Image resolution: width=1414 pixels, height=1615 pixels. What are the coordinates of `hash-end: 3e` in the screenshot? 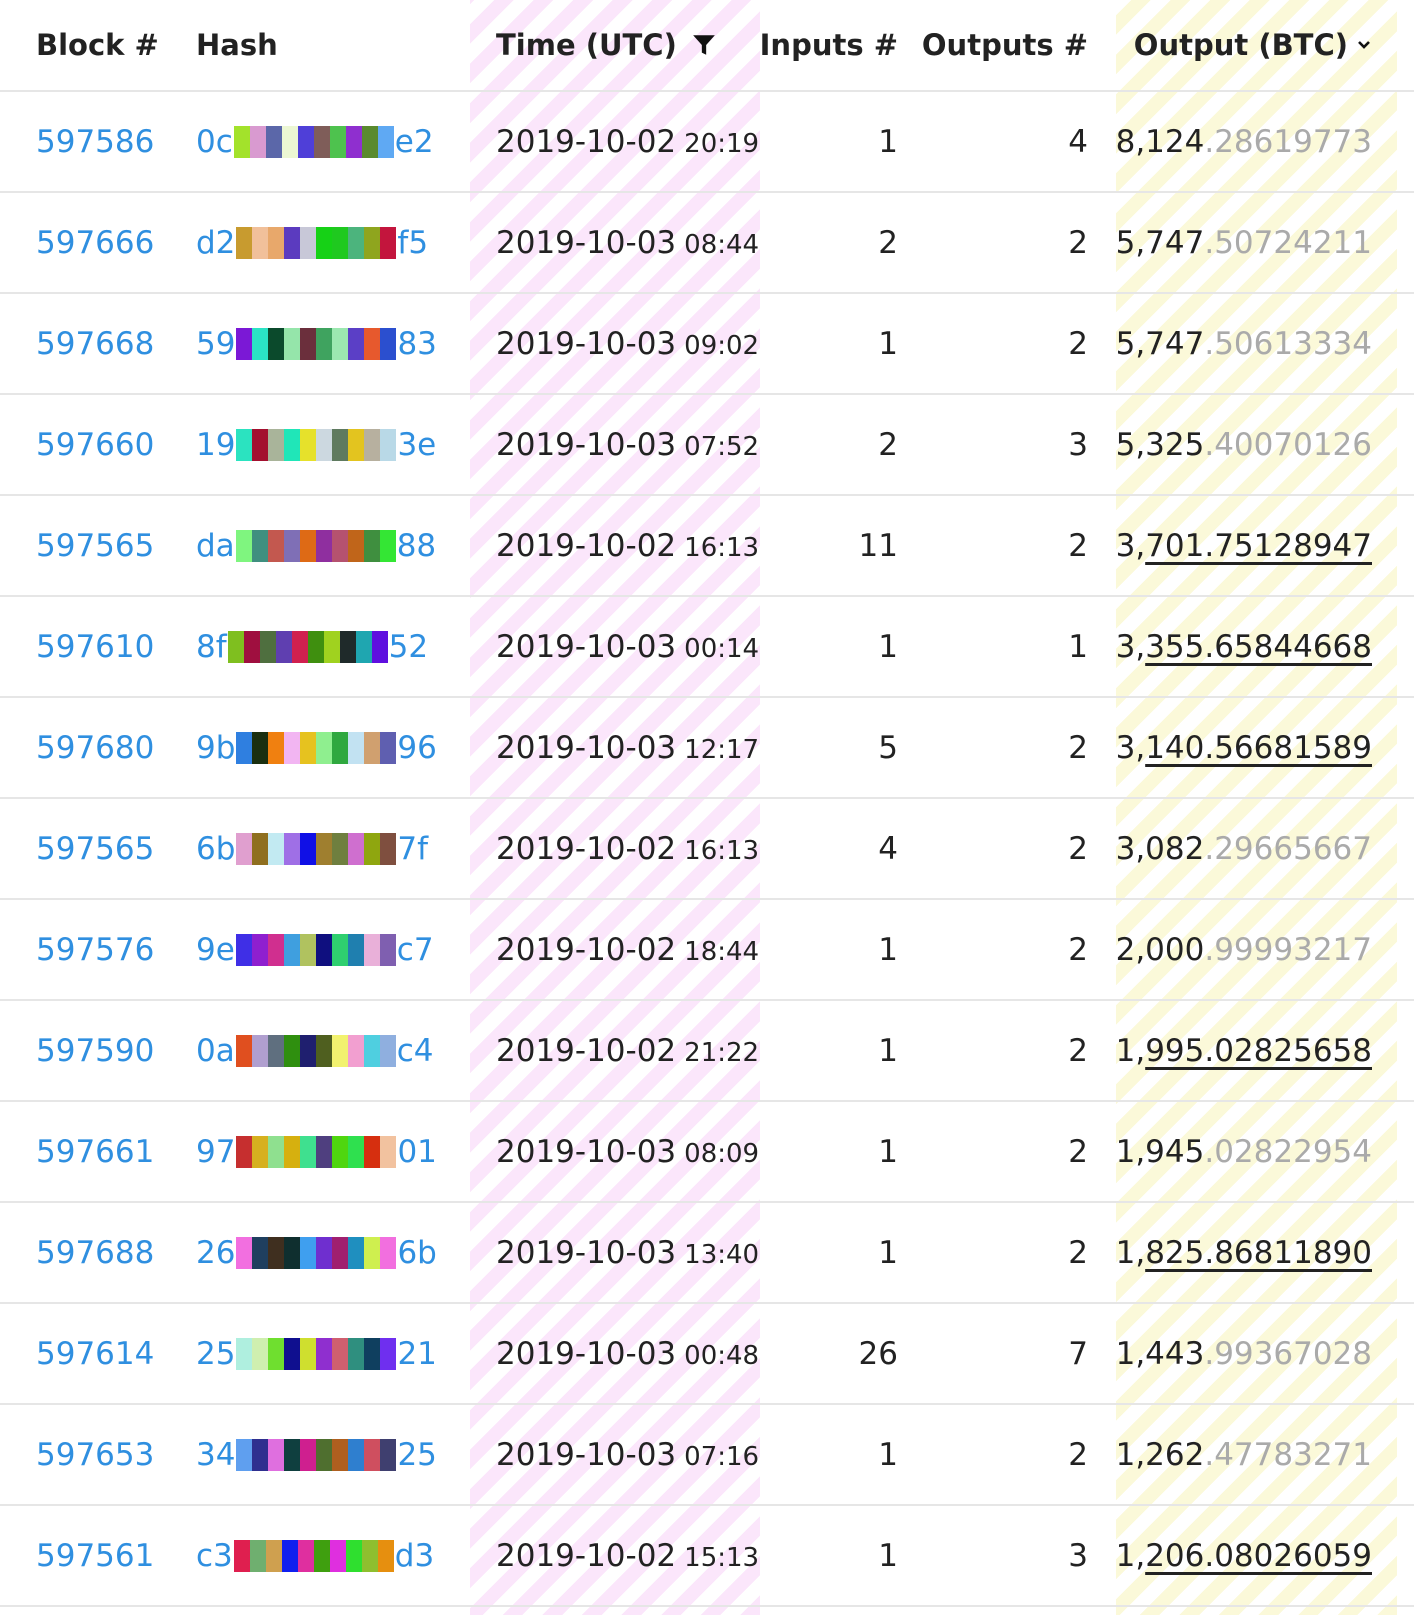 It's located at (417, 444).